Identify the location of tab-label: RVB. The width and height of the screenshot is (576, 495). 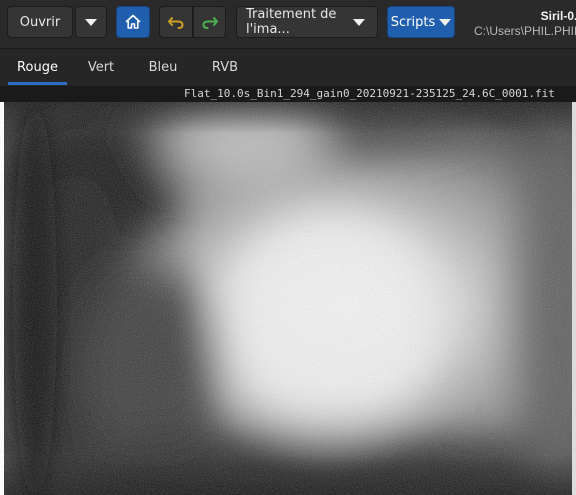
(225, 67).